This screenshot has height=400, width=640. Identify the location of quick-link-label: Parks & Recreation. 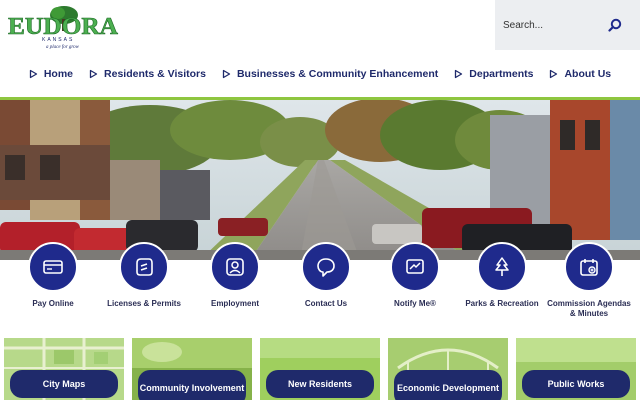
(502, 303).